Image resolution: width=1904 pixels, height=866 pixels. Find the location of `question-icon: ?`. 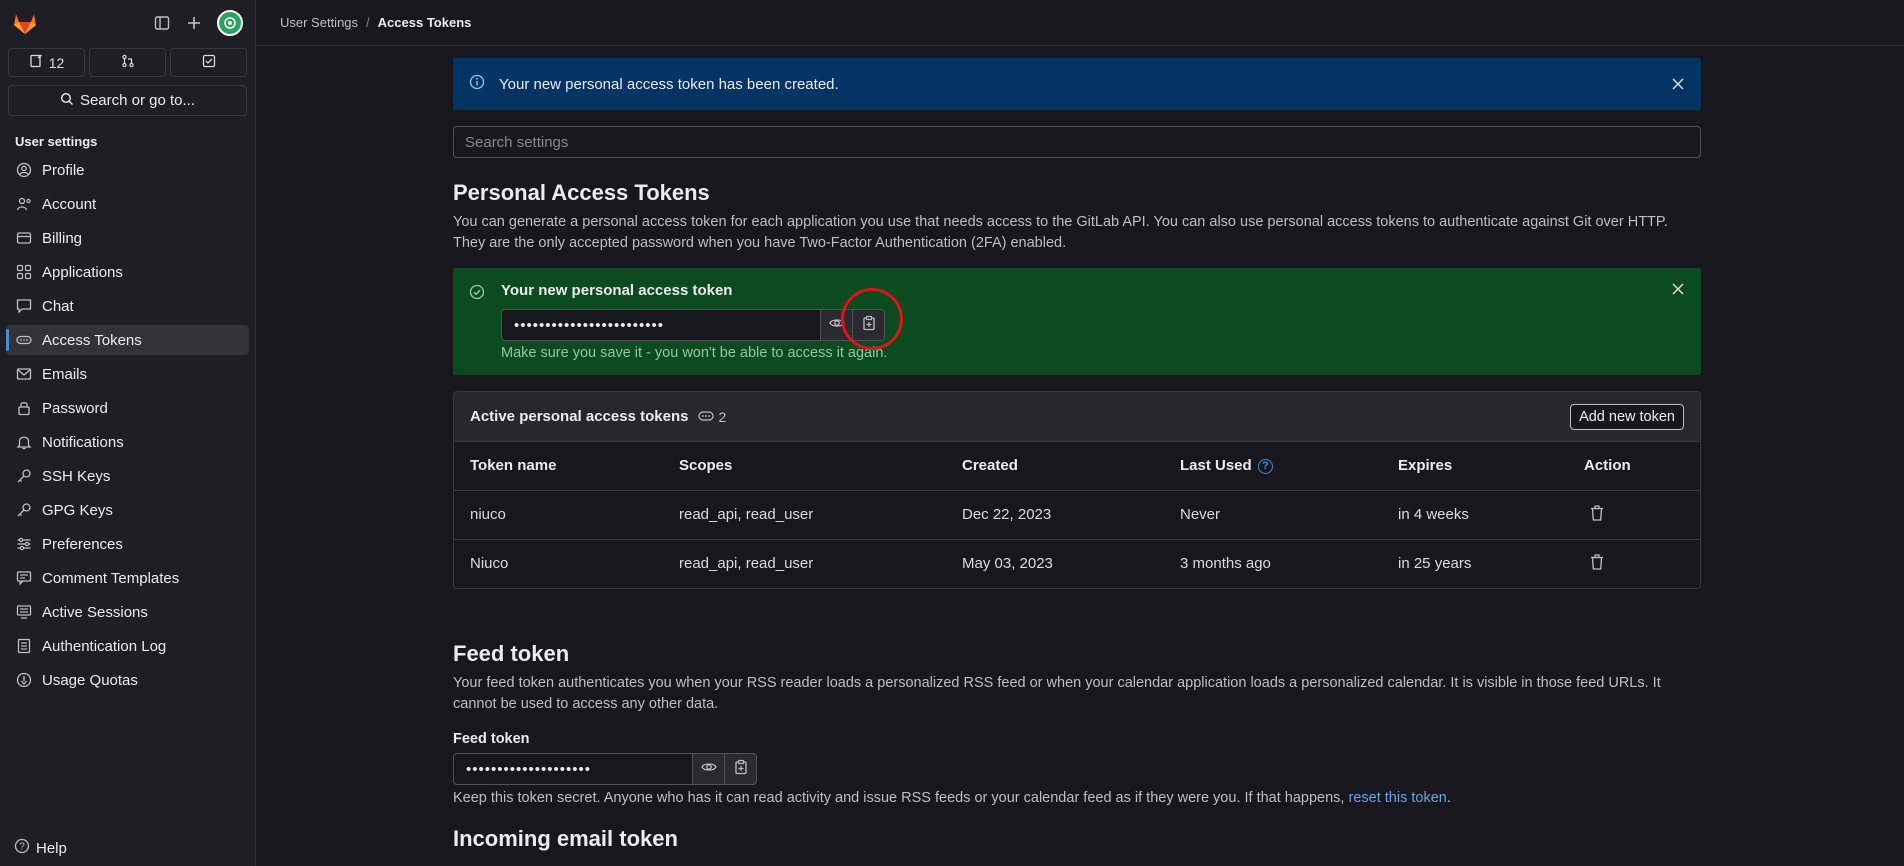

question-icon: ? is located at coordinates (1265, 466).